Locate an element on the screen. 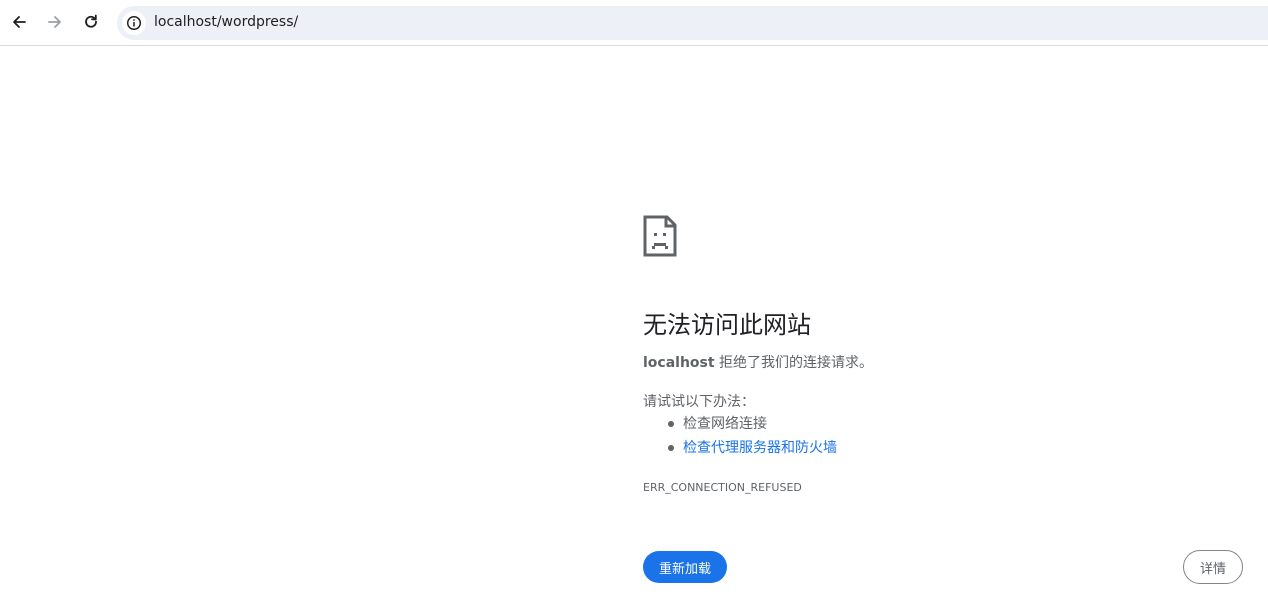 The height and width of the screenshot is (608, 1268). details-button: 详情 is located at coordinates (1213, 567).